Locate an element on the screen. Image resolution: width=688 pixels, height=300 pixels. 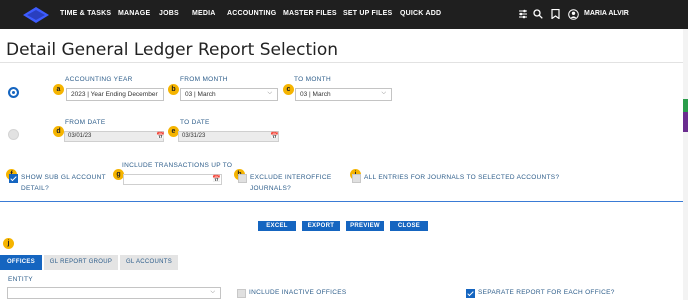
tab-gl-accounts: GL ACCOUNTS is located at coordinates (149, 262).